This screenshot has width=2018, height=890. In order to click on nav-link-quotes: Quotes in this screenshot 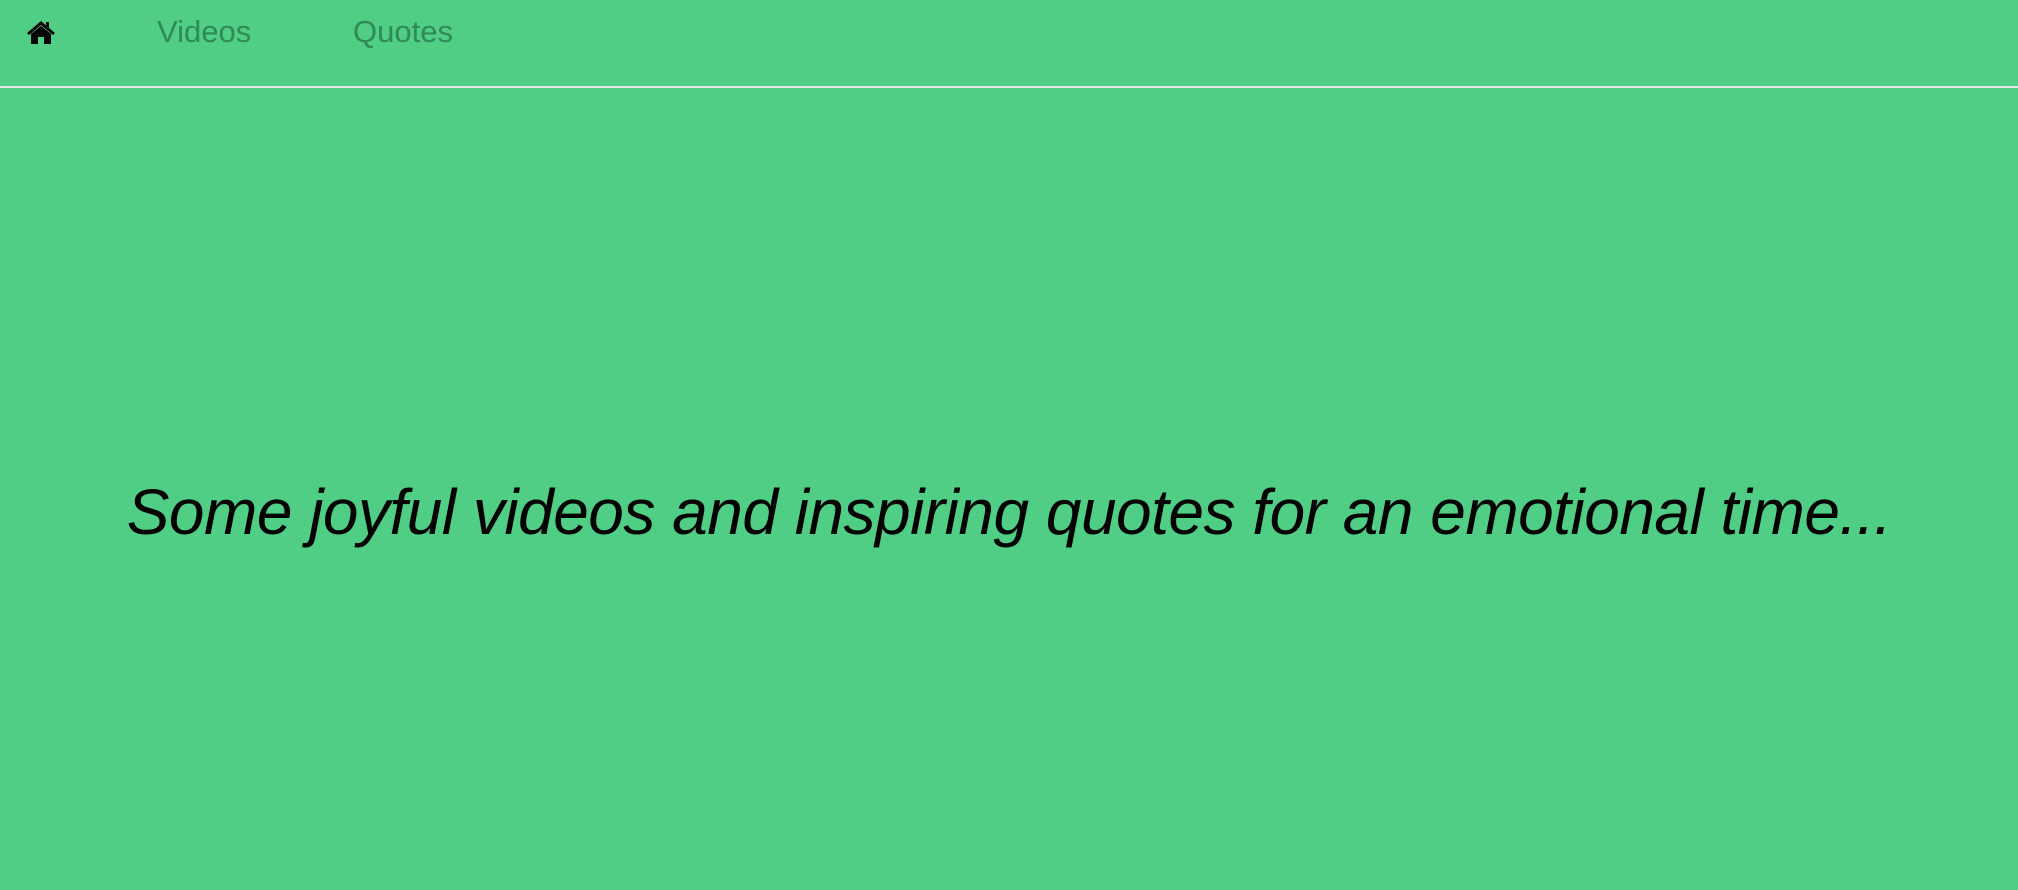, I will do `click(403, 32)`.